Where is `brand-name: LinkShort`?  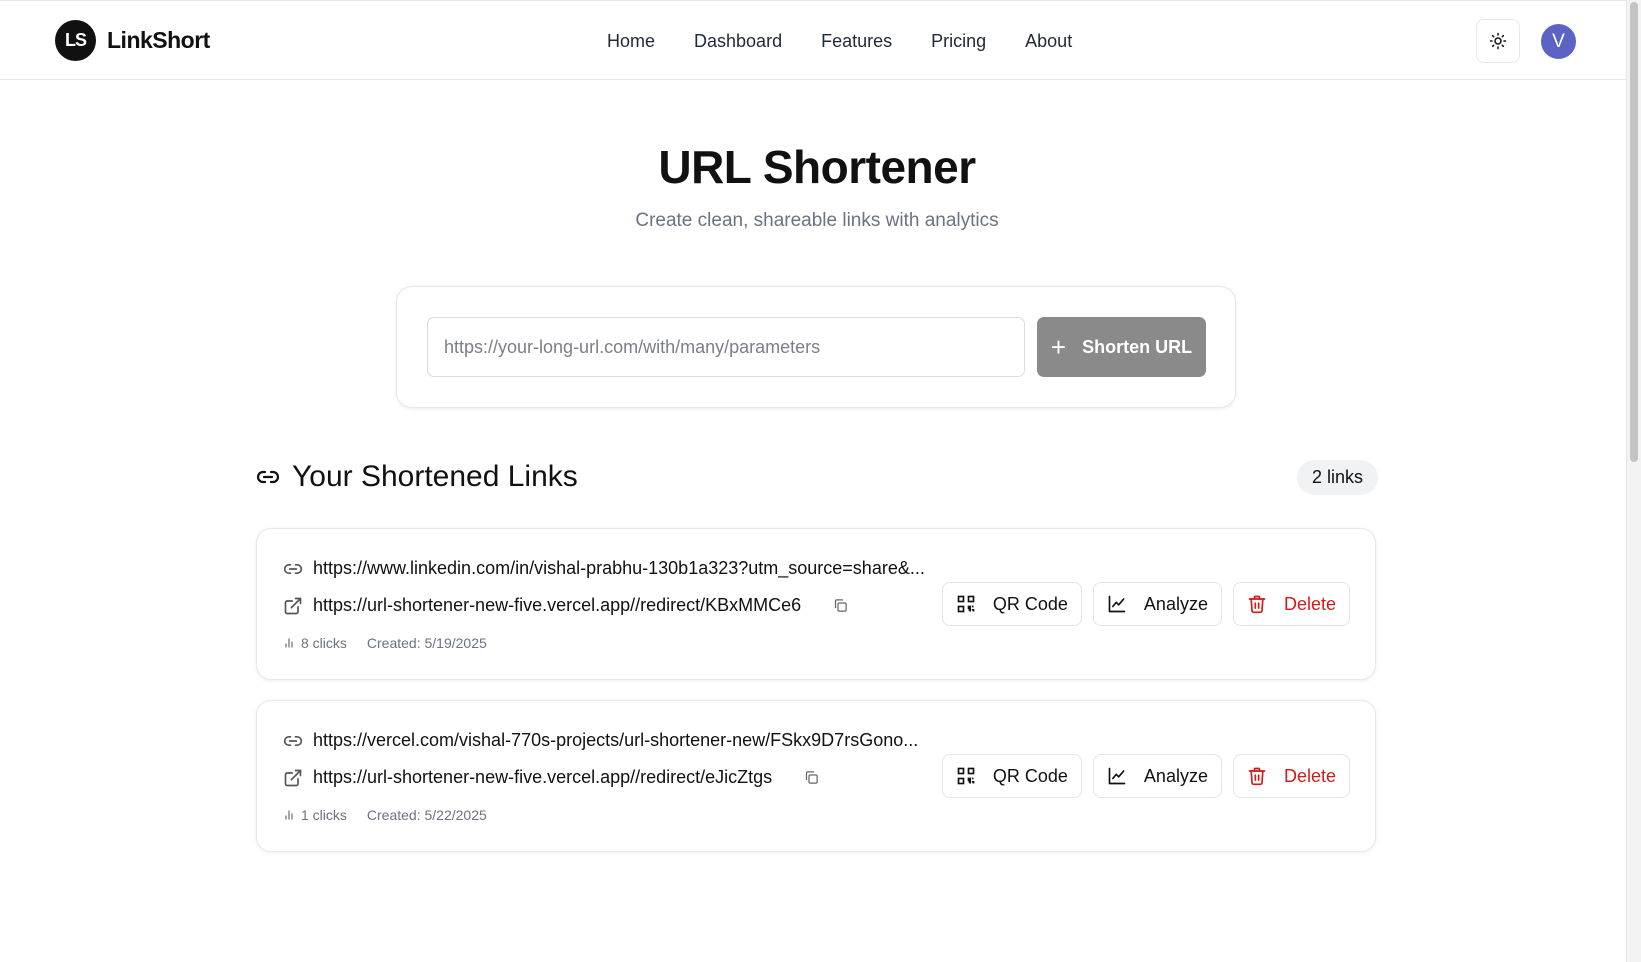
brand-name: LinkShort is located at coordinates (158, 40).